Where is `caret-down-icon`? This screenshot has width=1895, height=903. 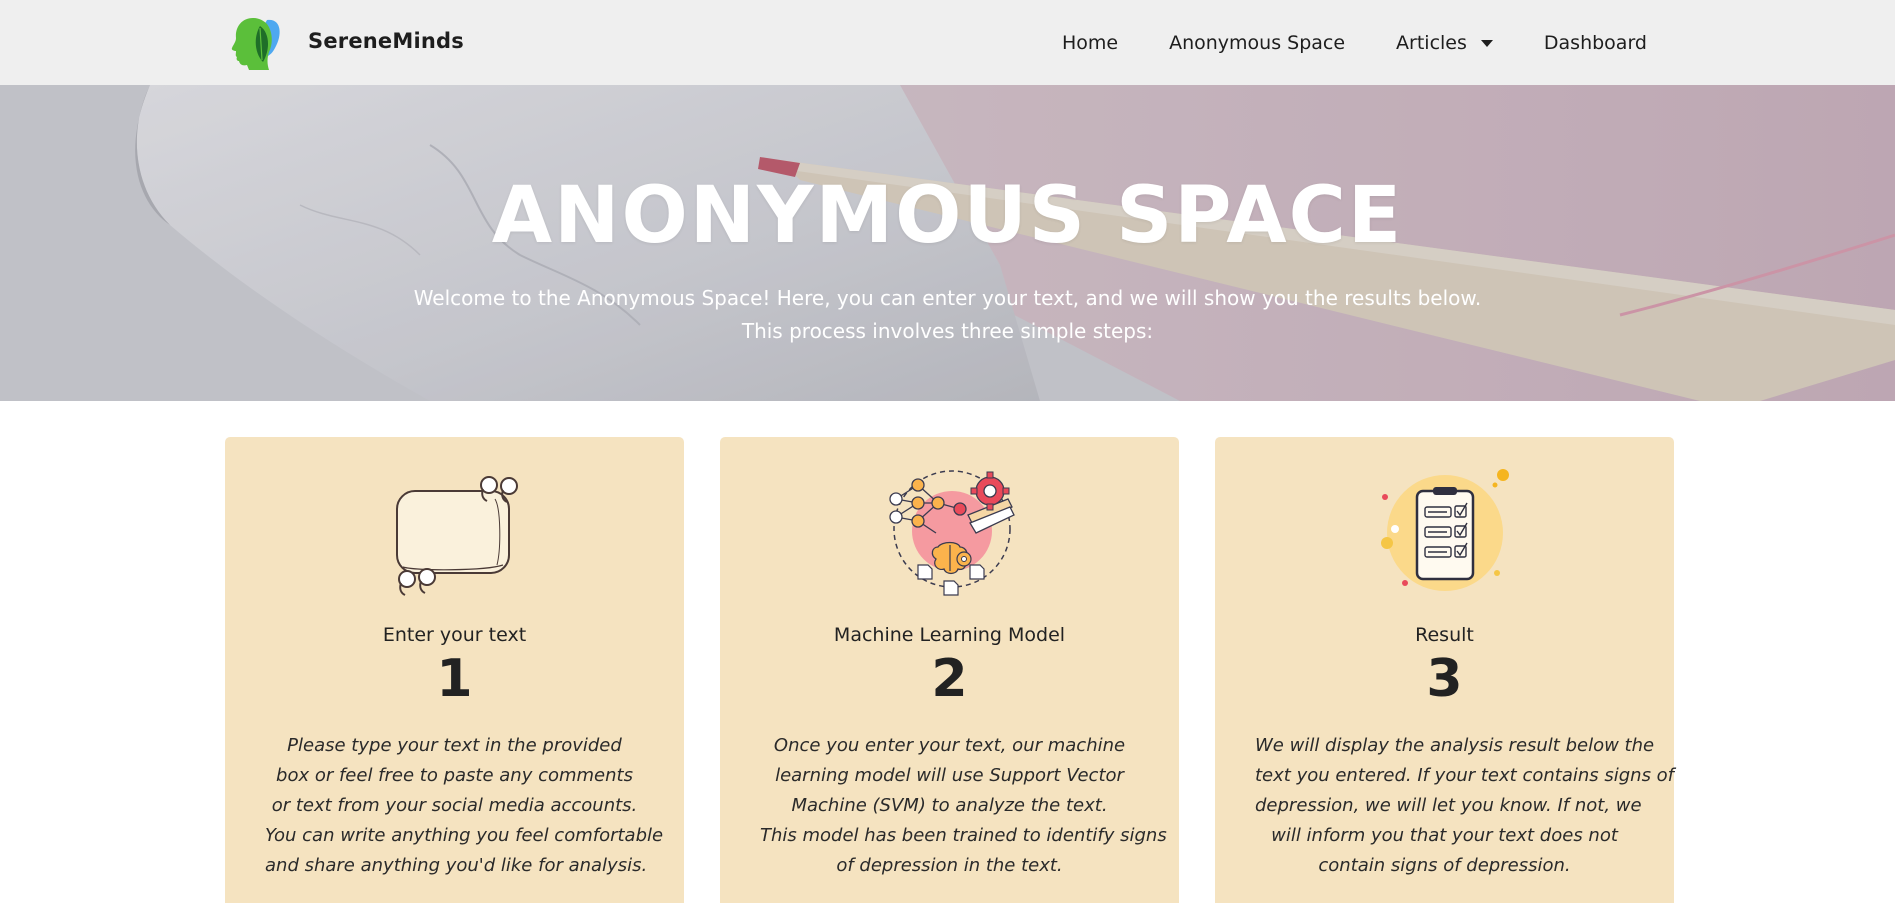
caret-down-icon is located at coordinates (1486, 43).